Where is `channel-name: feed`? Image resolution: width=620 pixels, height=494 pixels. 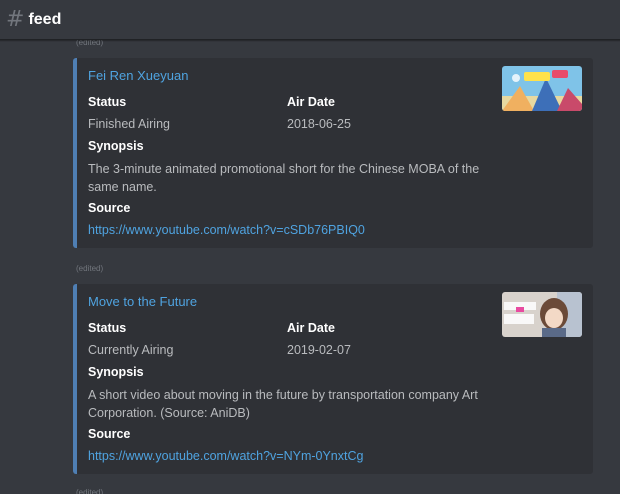
channel-name: feed is located at coordinates (45, 19).